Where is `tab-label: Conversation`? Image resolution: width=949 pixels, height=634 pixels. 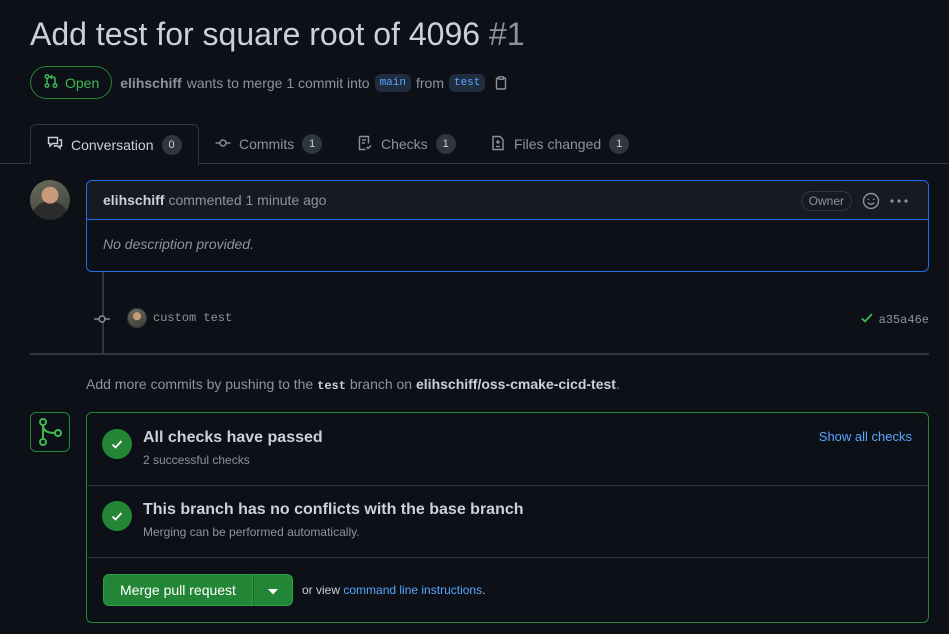
tab-label: Conversation is located at coordinates (112, 144).